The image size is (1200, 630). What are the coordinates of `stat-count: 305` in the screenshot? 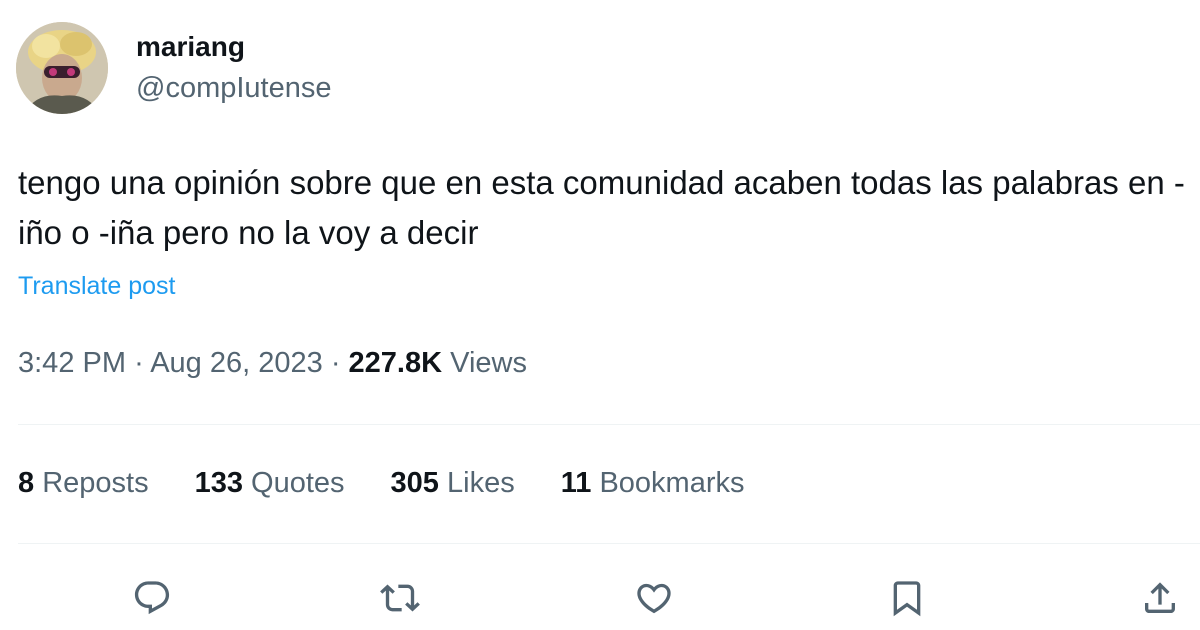 It's located at (414, 483).